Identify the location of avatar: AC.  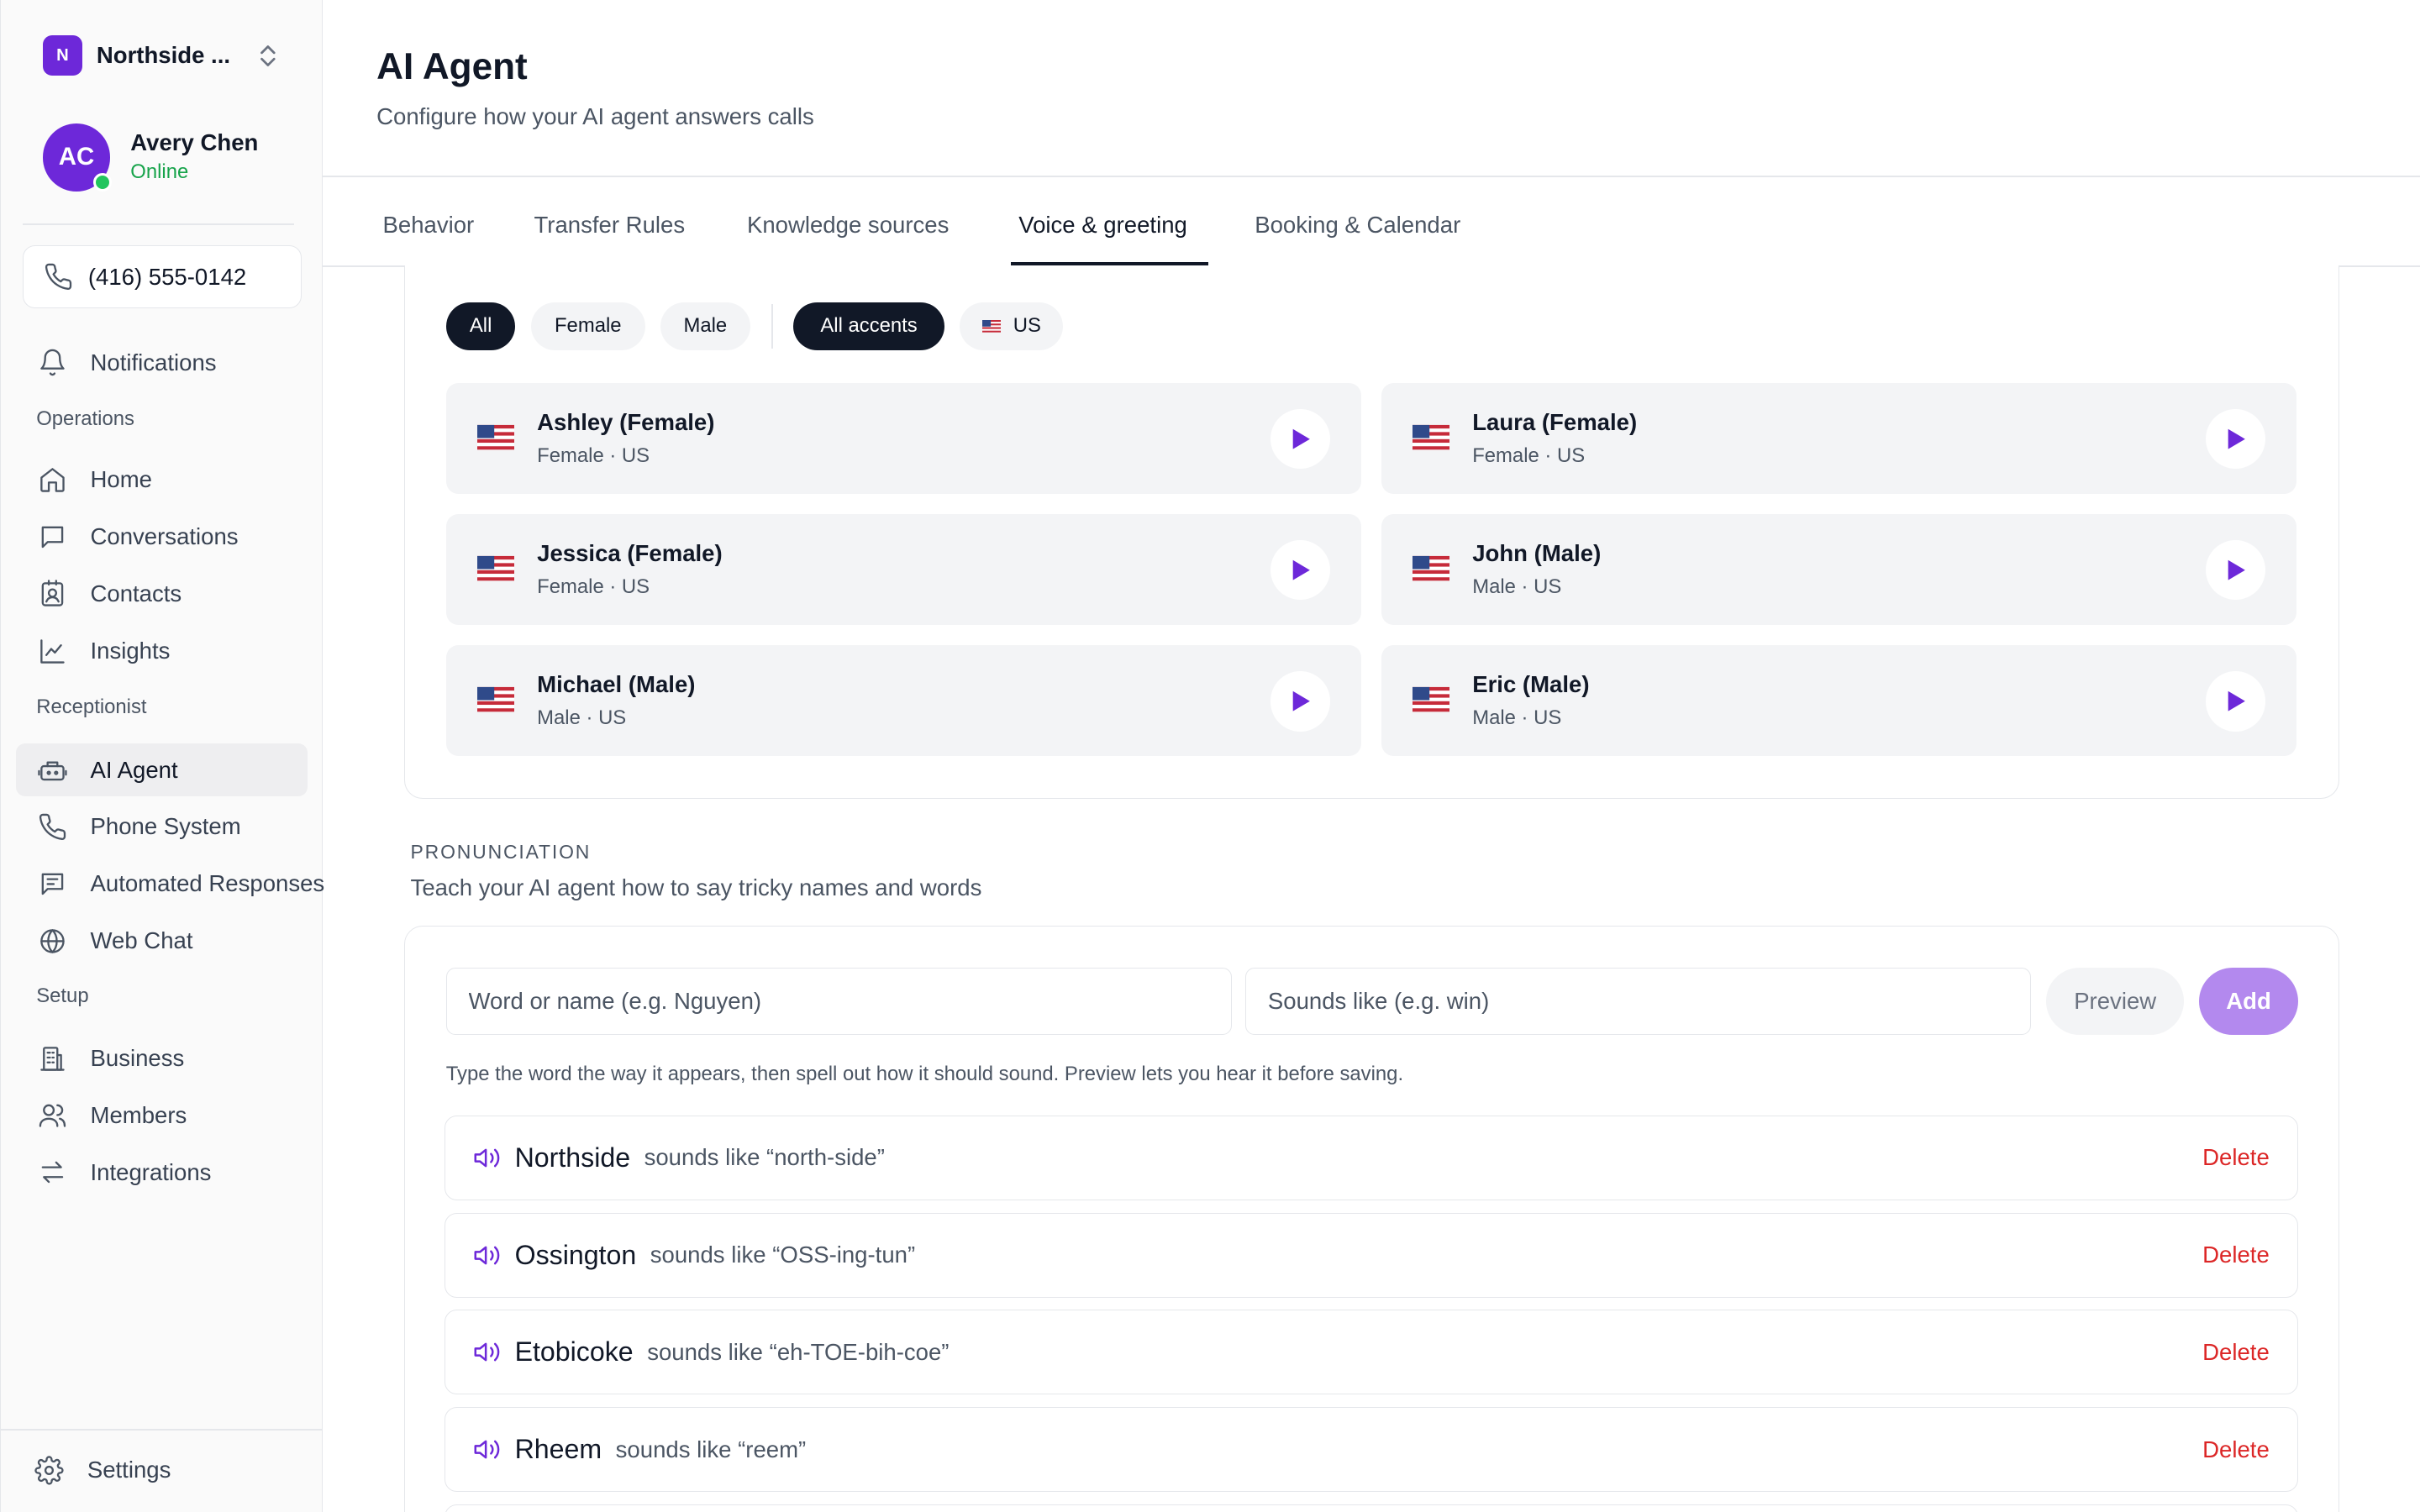
(77, 157).